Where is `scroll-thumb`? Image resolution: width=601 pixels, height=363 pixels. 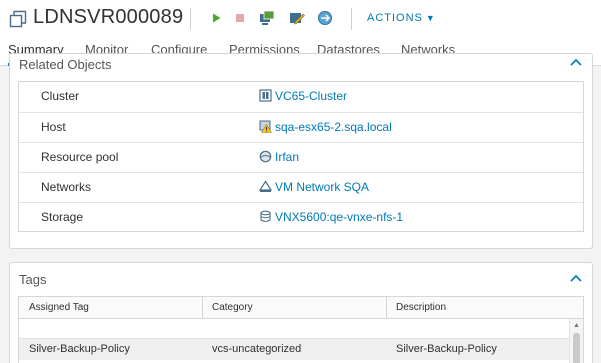
scroll-thumb is located at coordinates (576, 348).